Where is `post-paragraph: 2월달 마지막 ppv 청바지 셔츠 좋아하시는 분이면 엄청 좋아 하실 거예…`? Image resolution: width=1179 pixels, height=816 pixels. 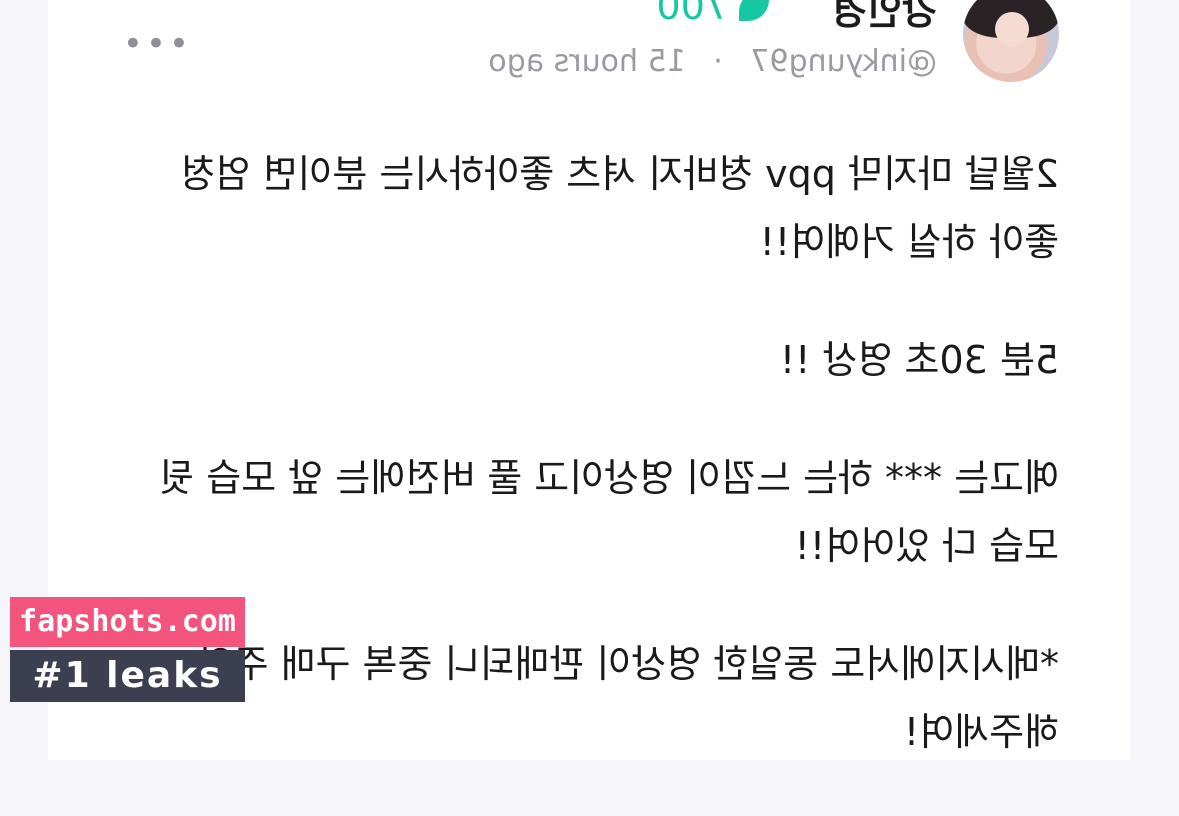 post-paragraph: 2월달 마지막 ppv 청바지 셔츠 좋아하시는 분이면 엄청 좋아 하실 거예… is located at coordinates (619, 208).